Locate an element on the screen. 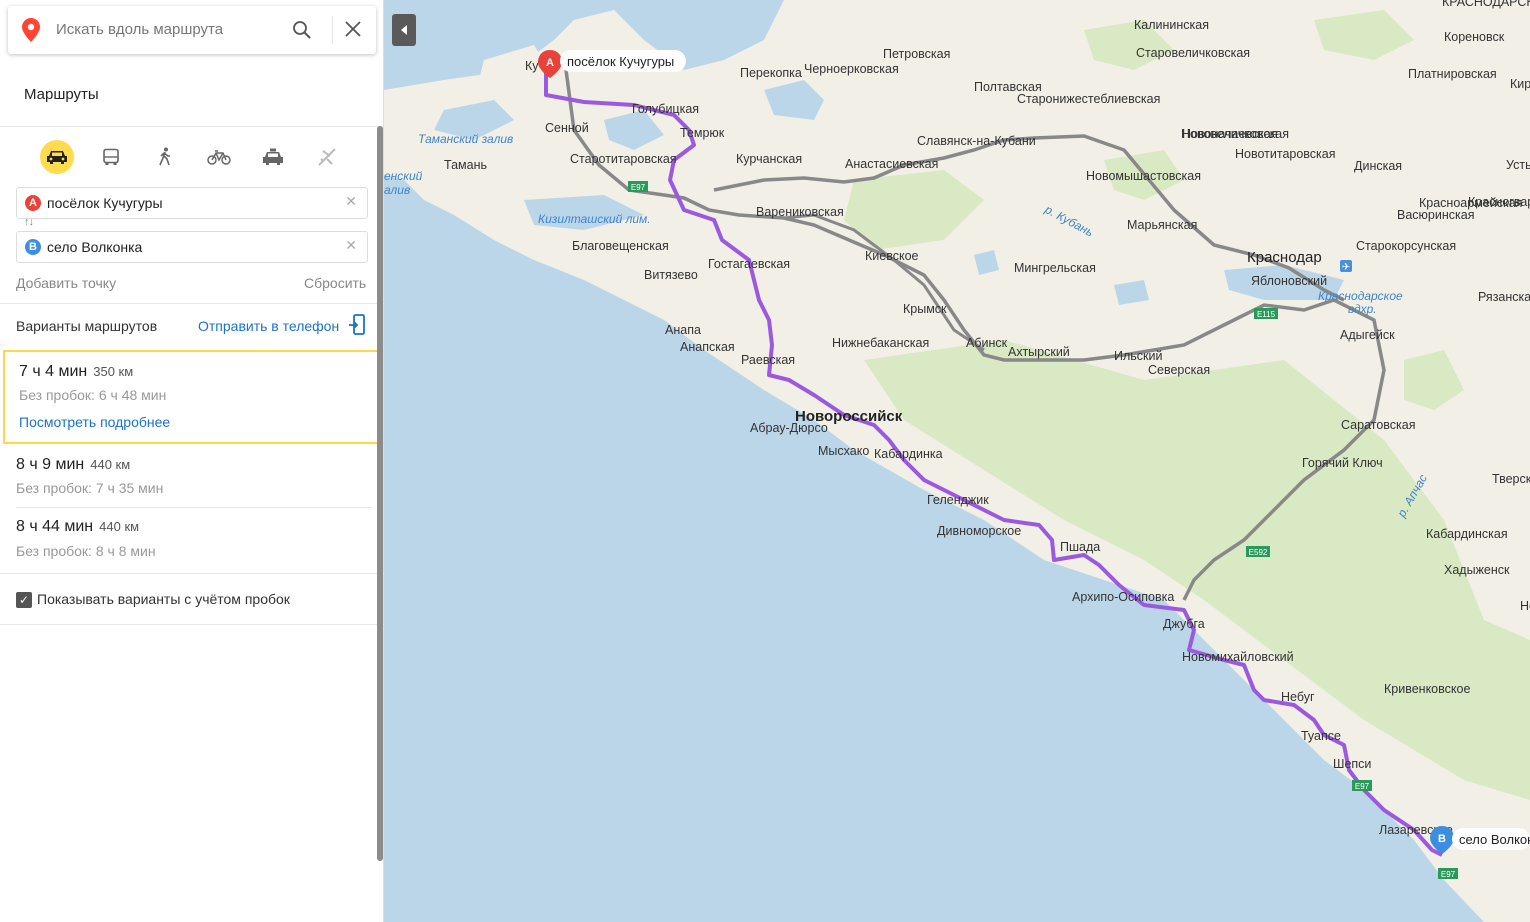 The image size is (1530, 922). town-label: Темрюк is located at coordinates (702, 133).